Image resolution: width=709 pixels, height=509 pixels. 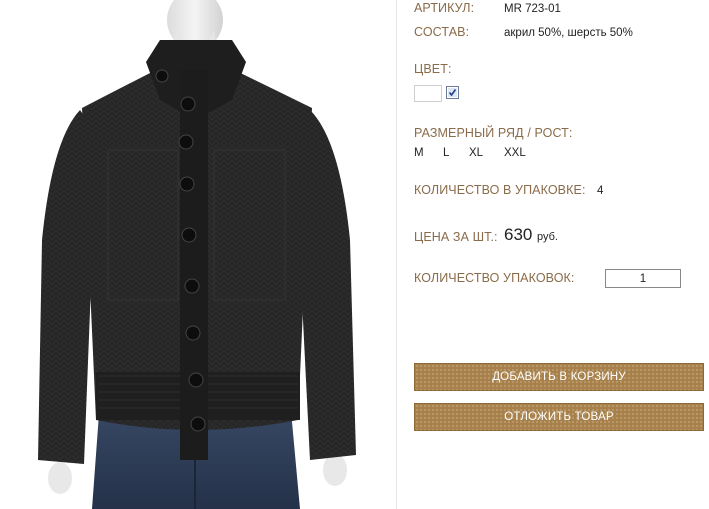 What do you see at coordinates (442, 32) in the screenshot?
I see `composition-label: СОСТАВ:` at bounding box center [442, 32].